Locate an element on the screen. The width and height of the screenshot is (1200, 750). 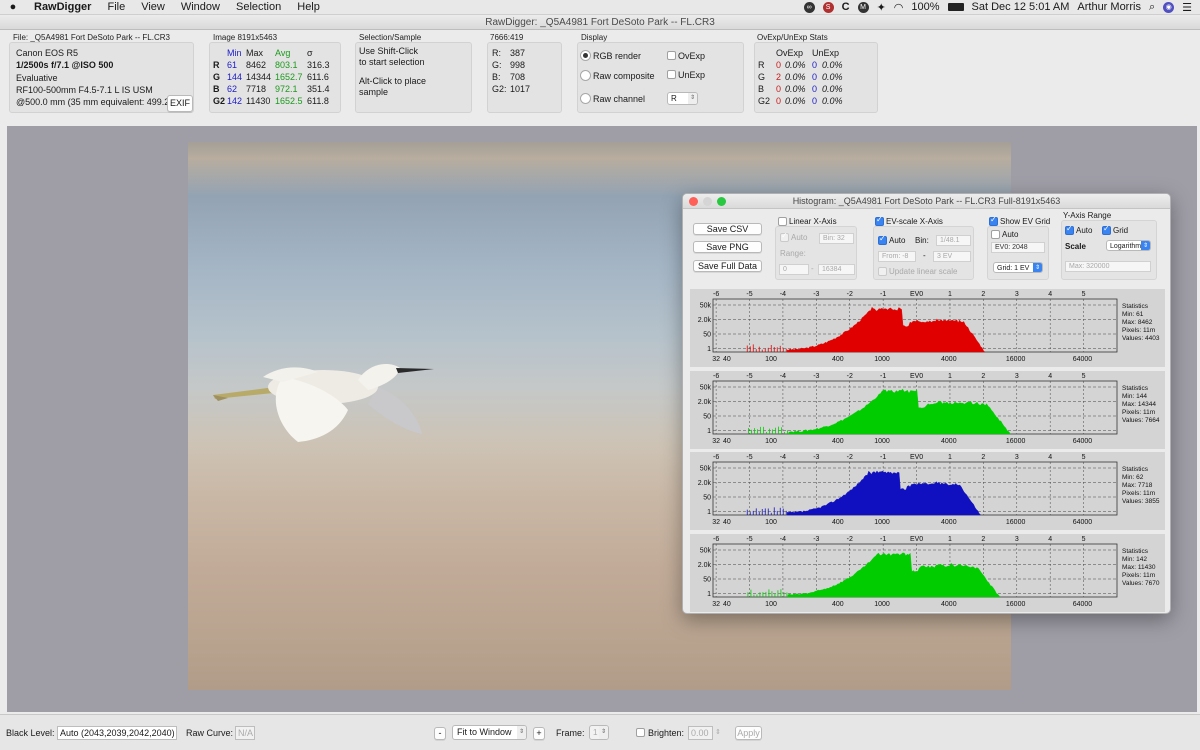
raw-channel-select: R ⇕ is located at coordinates (682, 98).